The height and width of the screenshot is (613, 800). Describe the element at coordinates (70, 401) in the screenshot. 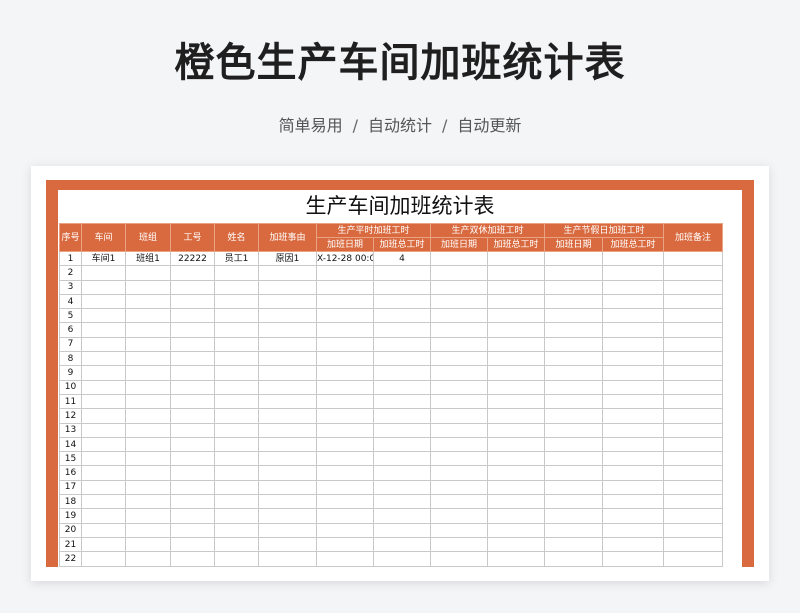

I see `cell-seq: 11` at that location.